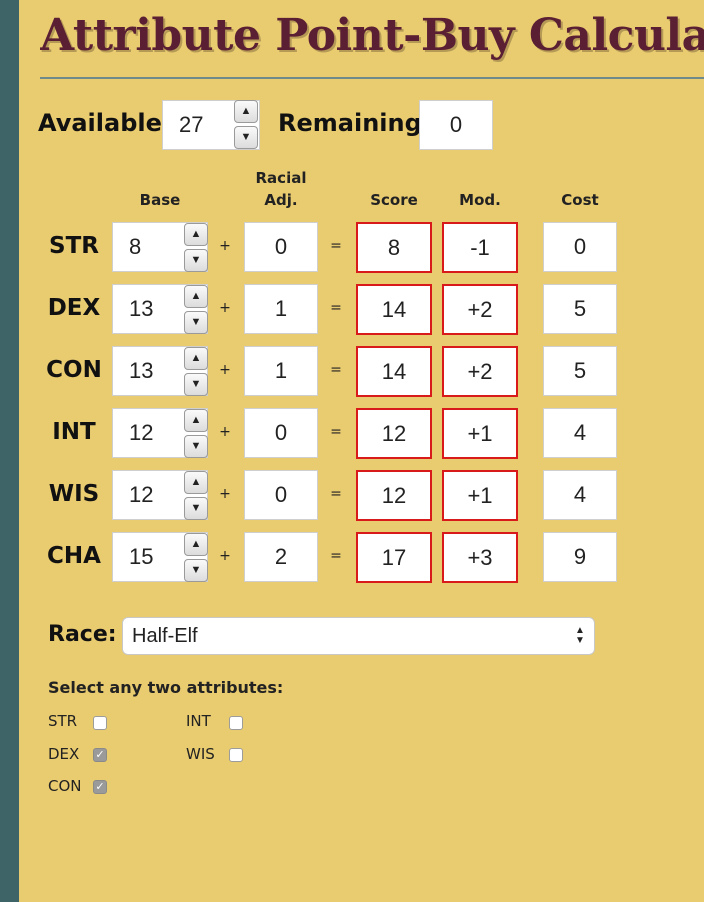 The image size is (704, 902). What do you see at coordinates (355, 123) in the screenshot?
I see `remaining-label: Remaining:` at bounding box center [355, 123].